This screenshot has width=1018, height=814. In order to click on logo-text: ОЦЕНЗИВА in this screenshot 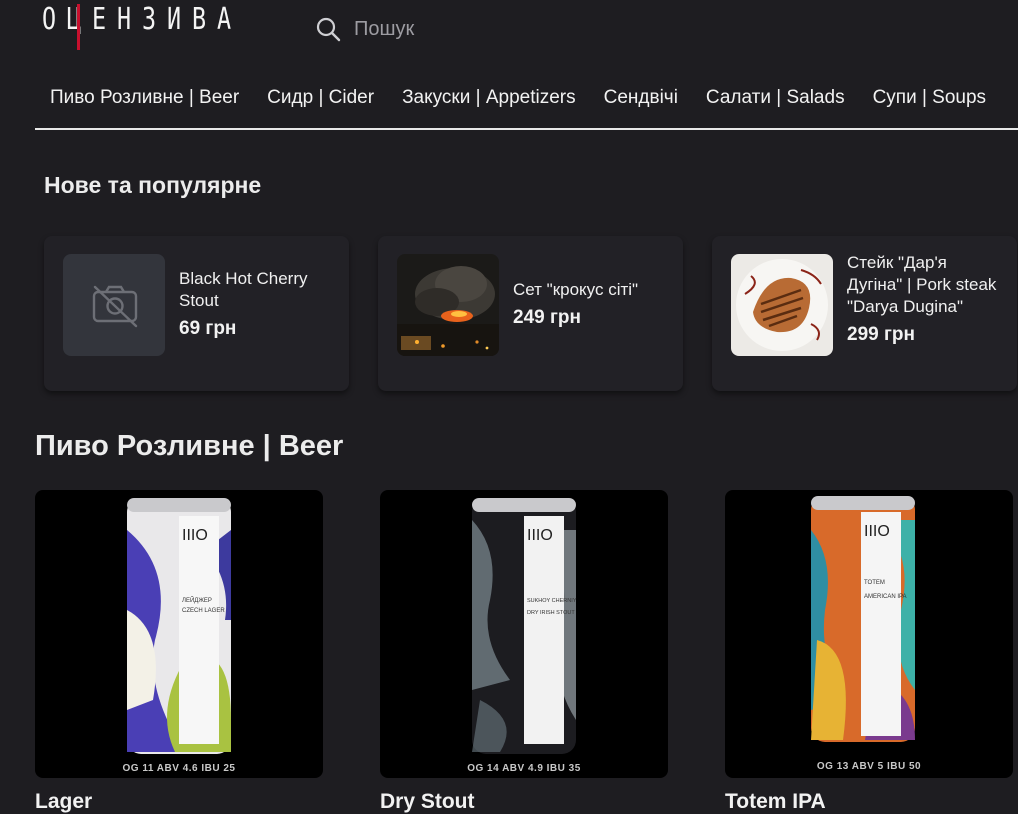, I will do `click(142, 19)`.